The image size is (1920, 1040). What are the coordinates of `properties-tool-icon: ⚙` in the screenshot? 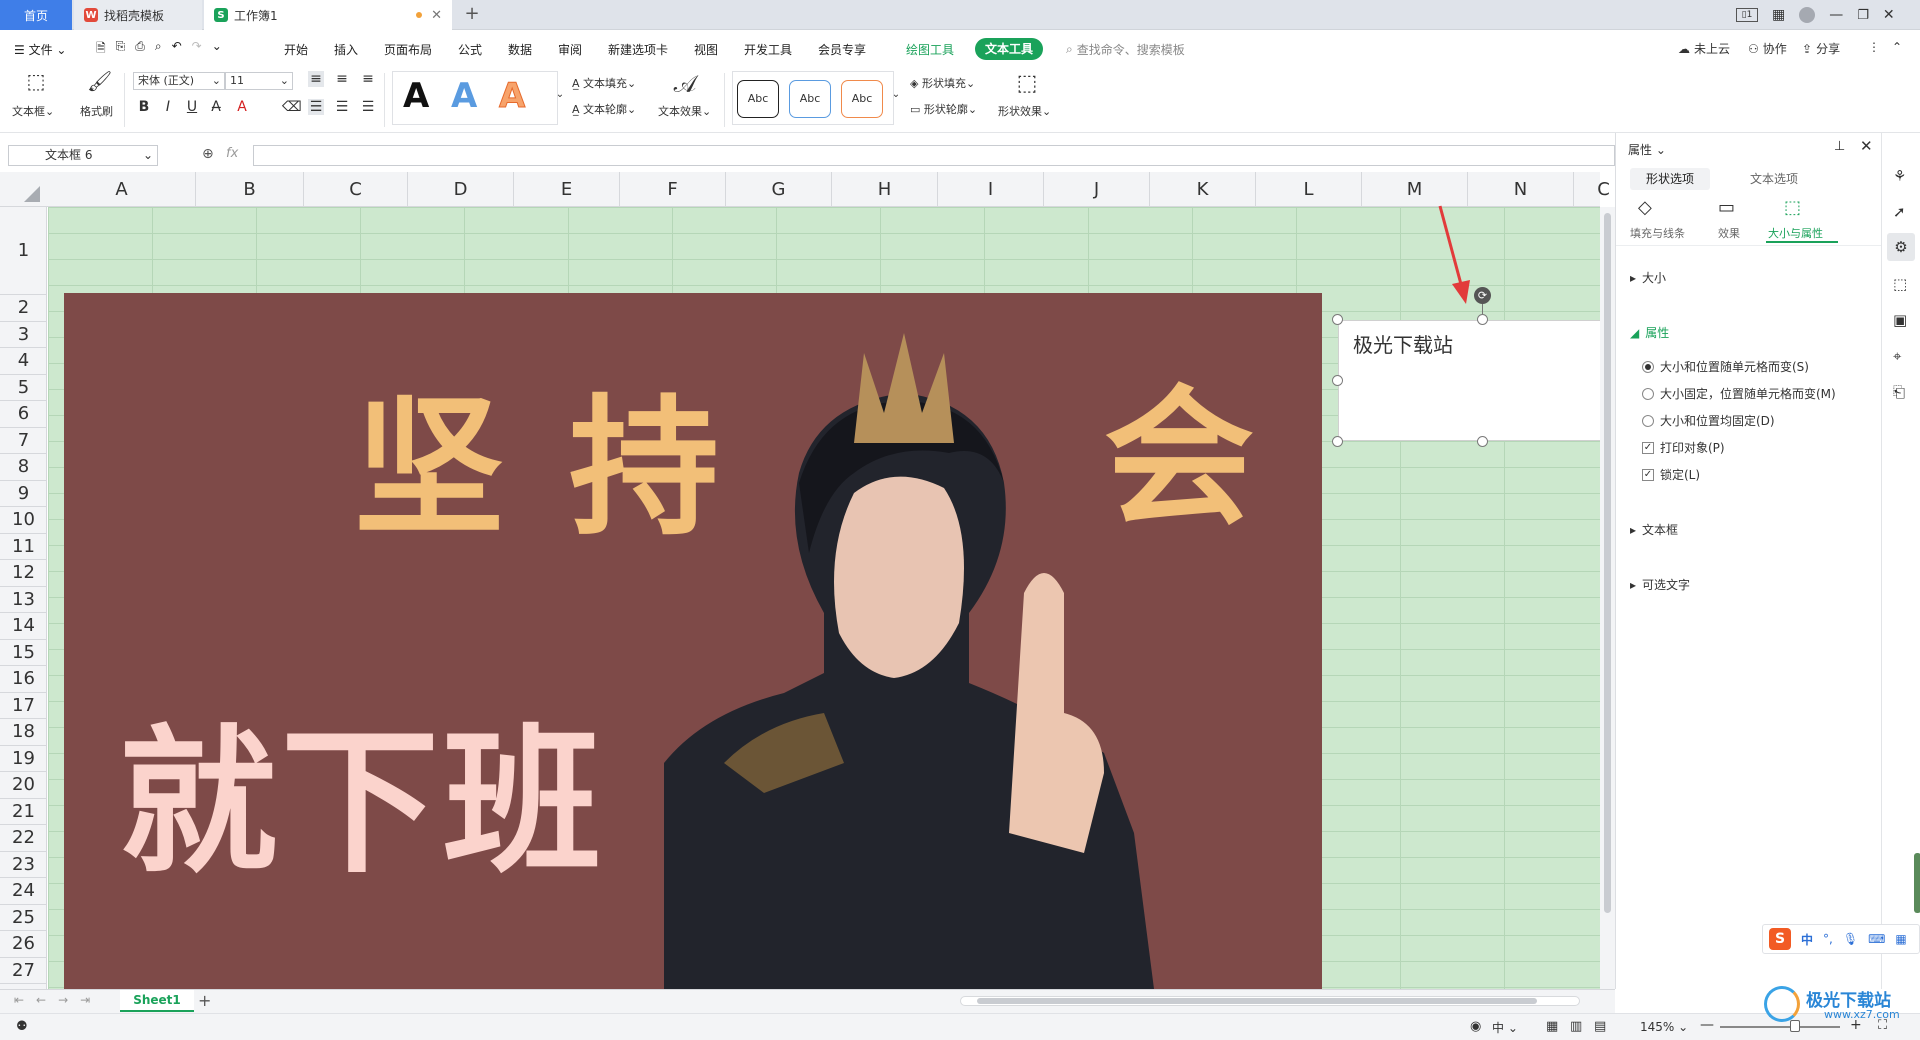 It's located at (1901, 247).